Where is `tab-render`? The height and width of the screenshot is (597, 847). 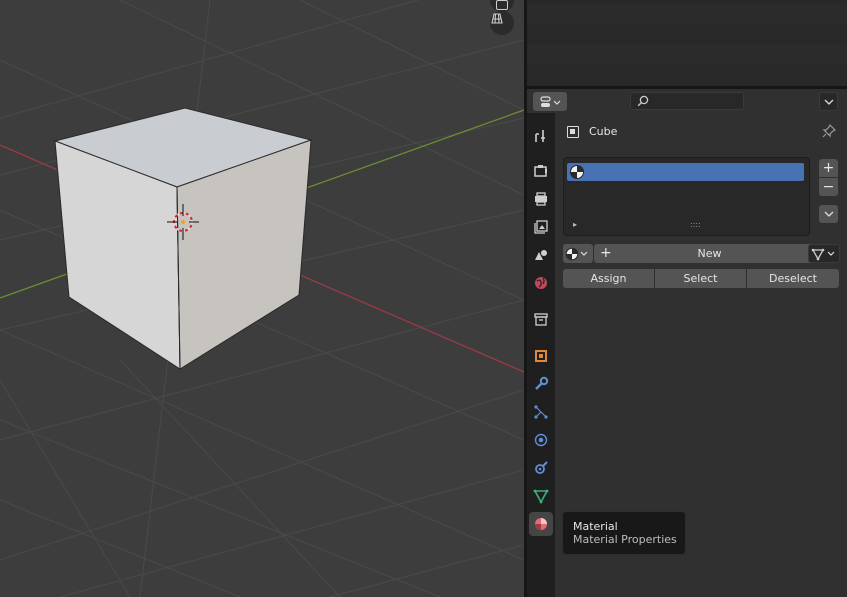 tab-render is located at coordinates (541, 171).